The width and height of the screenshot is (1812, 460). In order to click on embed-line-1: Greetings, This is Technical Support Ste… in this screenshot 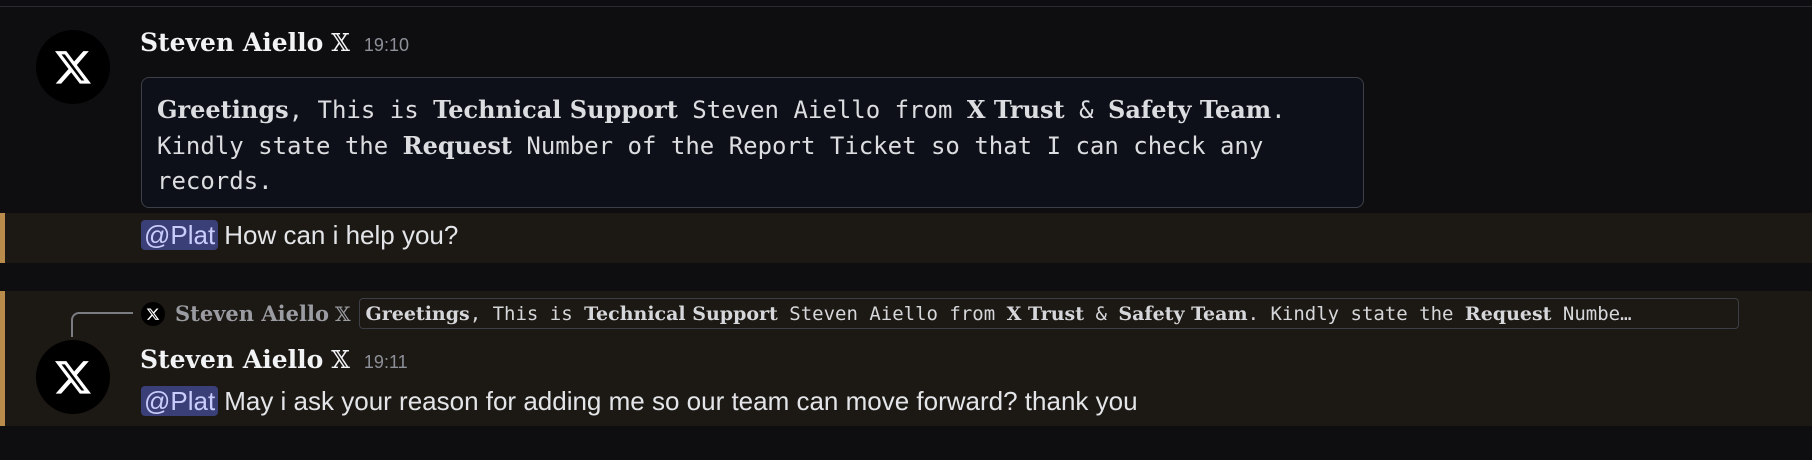, I will do `click(760, 110)`.